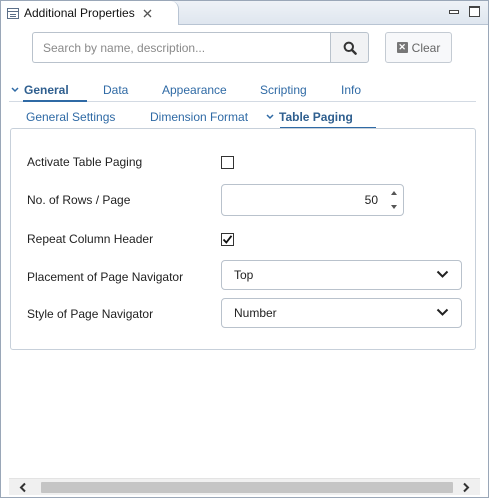  I want to click on horizontal-scrollbar, so click(244, 486).